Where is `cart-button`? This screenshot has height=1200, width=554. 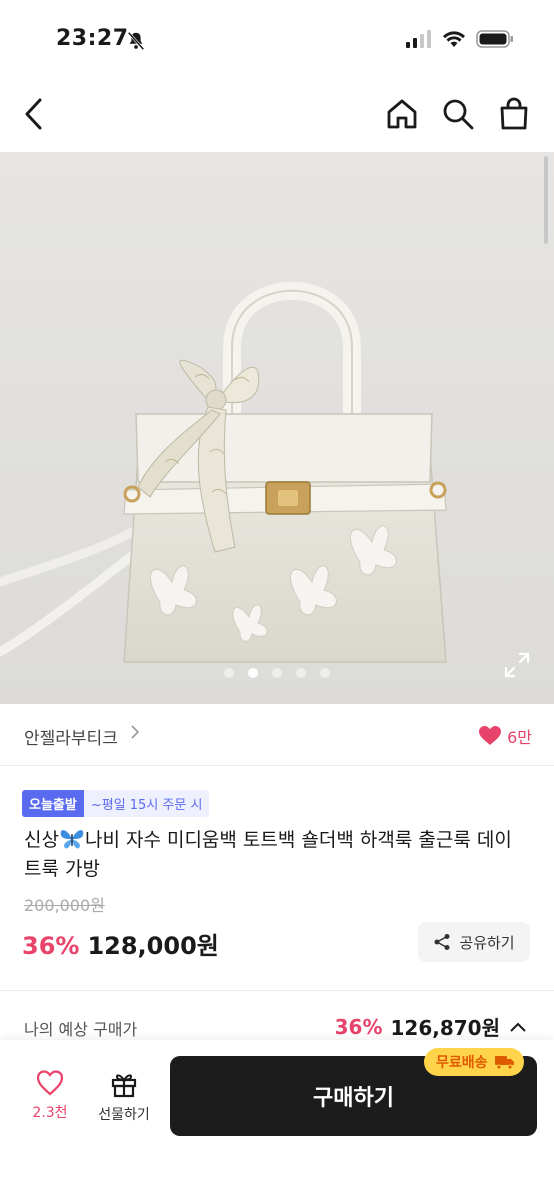
cart-button is located at coordinates (514, 114).